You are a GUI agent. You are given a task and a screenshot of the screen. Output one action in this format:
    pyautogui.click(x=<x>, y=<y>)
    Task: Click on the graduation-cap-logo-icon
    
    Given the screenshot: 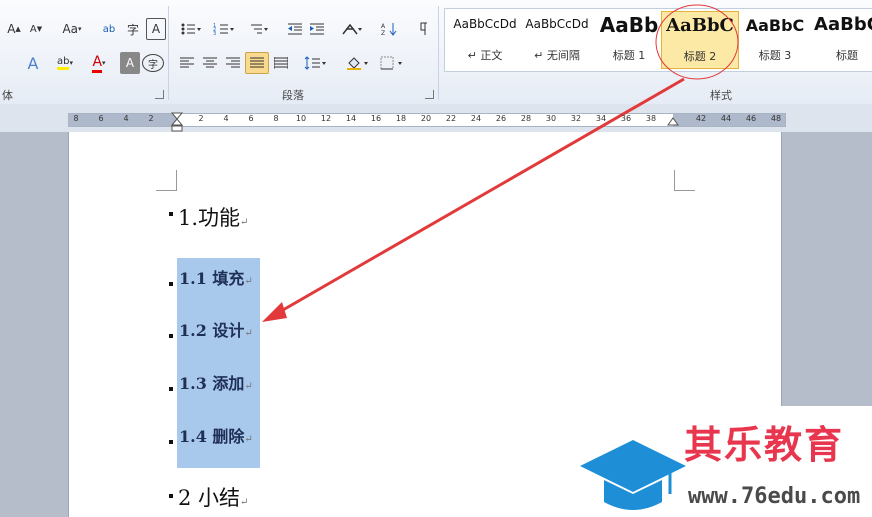 What is the action you would take?
    pyautogui.click(x=633, y=475)
    